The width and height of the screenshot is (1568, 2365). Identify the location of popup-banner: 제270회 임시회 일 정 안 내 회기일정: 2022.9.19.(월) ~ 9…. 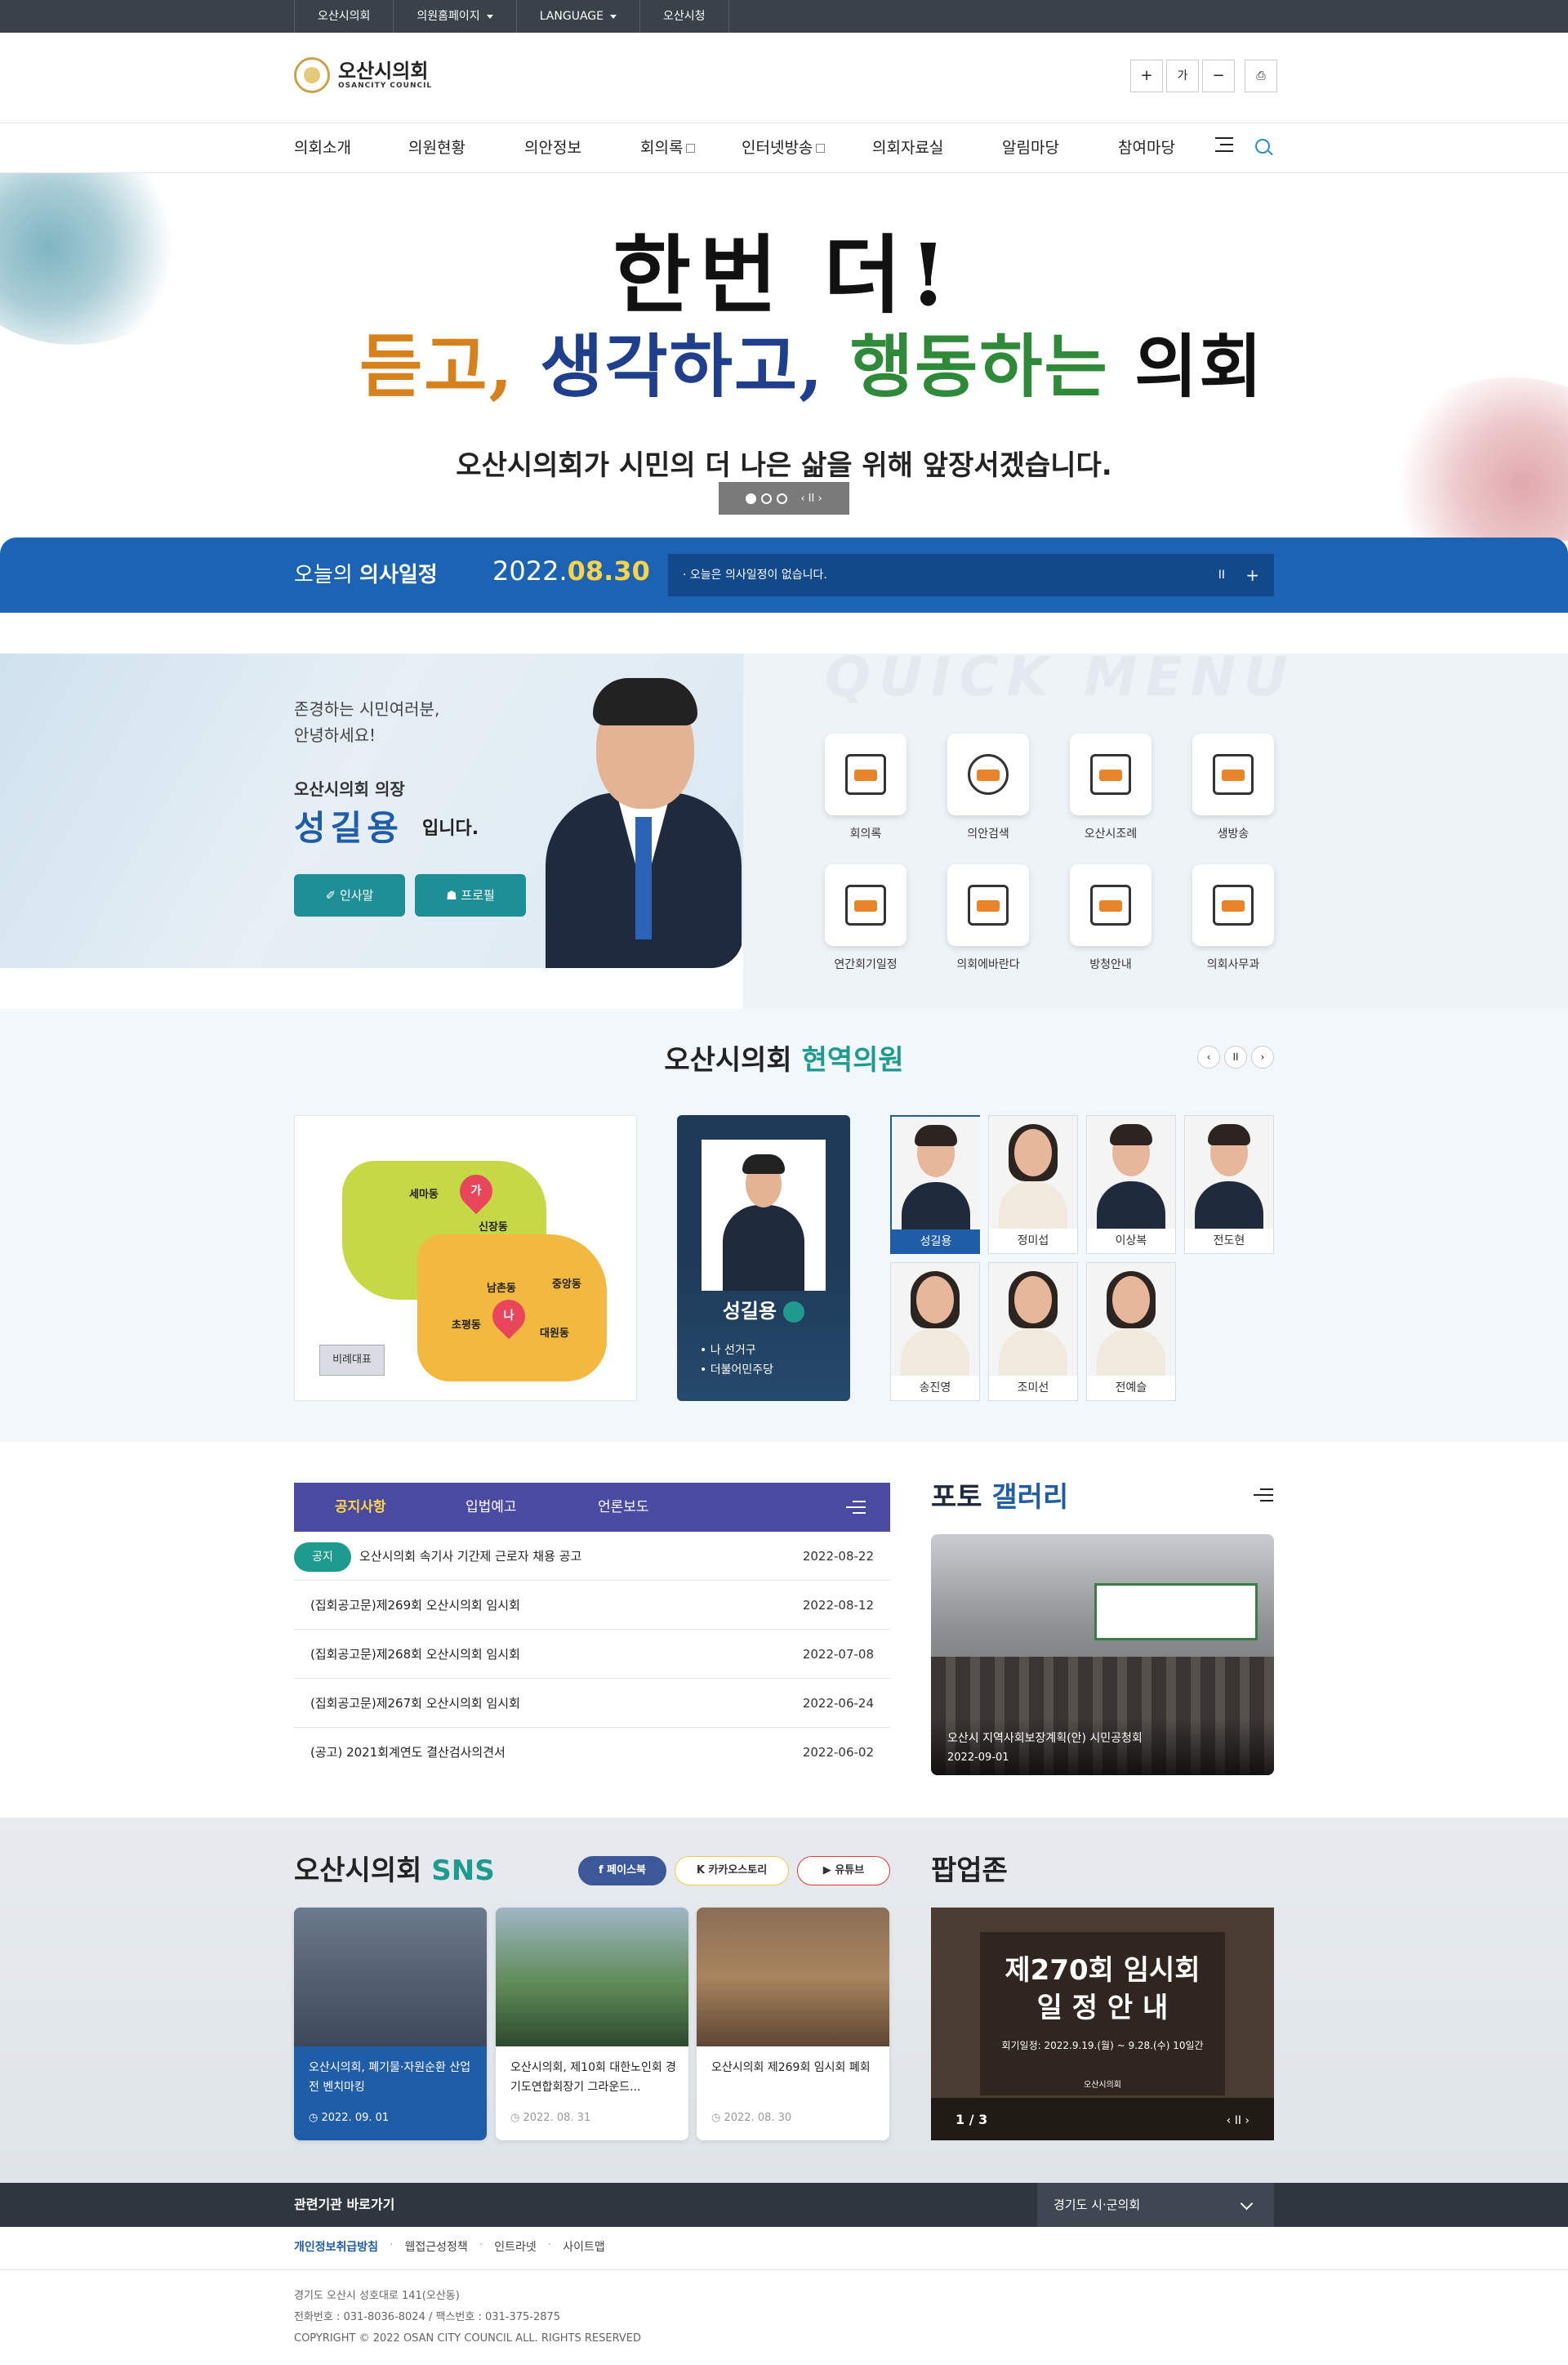
(1102, 2024).